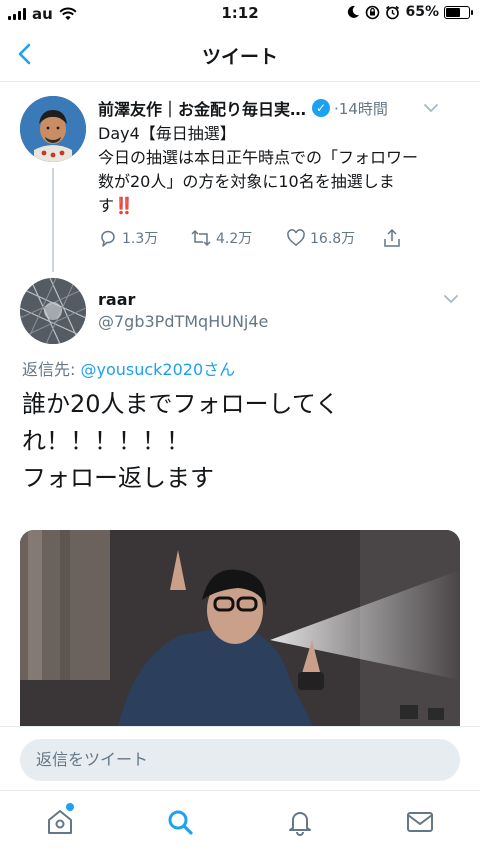 This screenshot has height=854, width=480. I want to click on reply-context: 返信先: @yousuck2020さん, so click(128, 368).